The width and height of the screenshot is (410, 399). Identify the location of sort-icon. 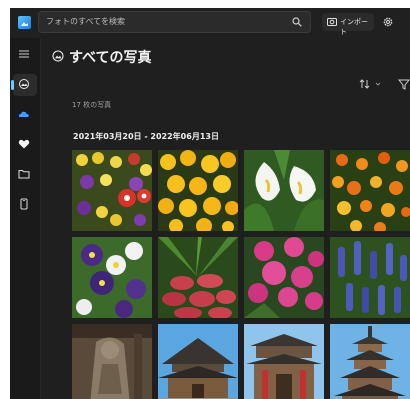
(370, 84).